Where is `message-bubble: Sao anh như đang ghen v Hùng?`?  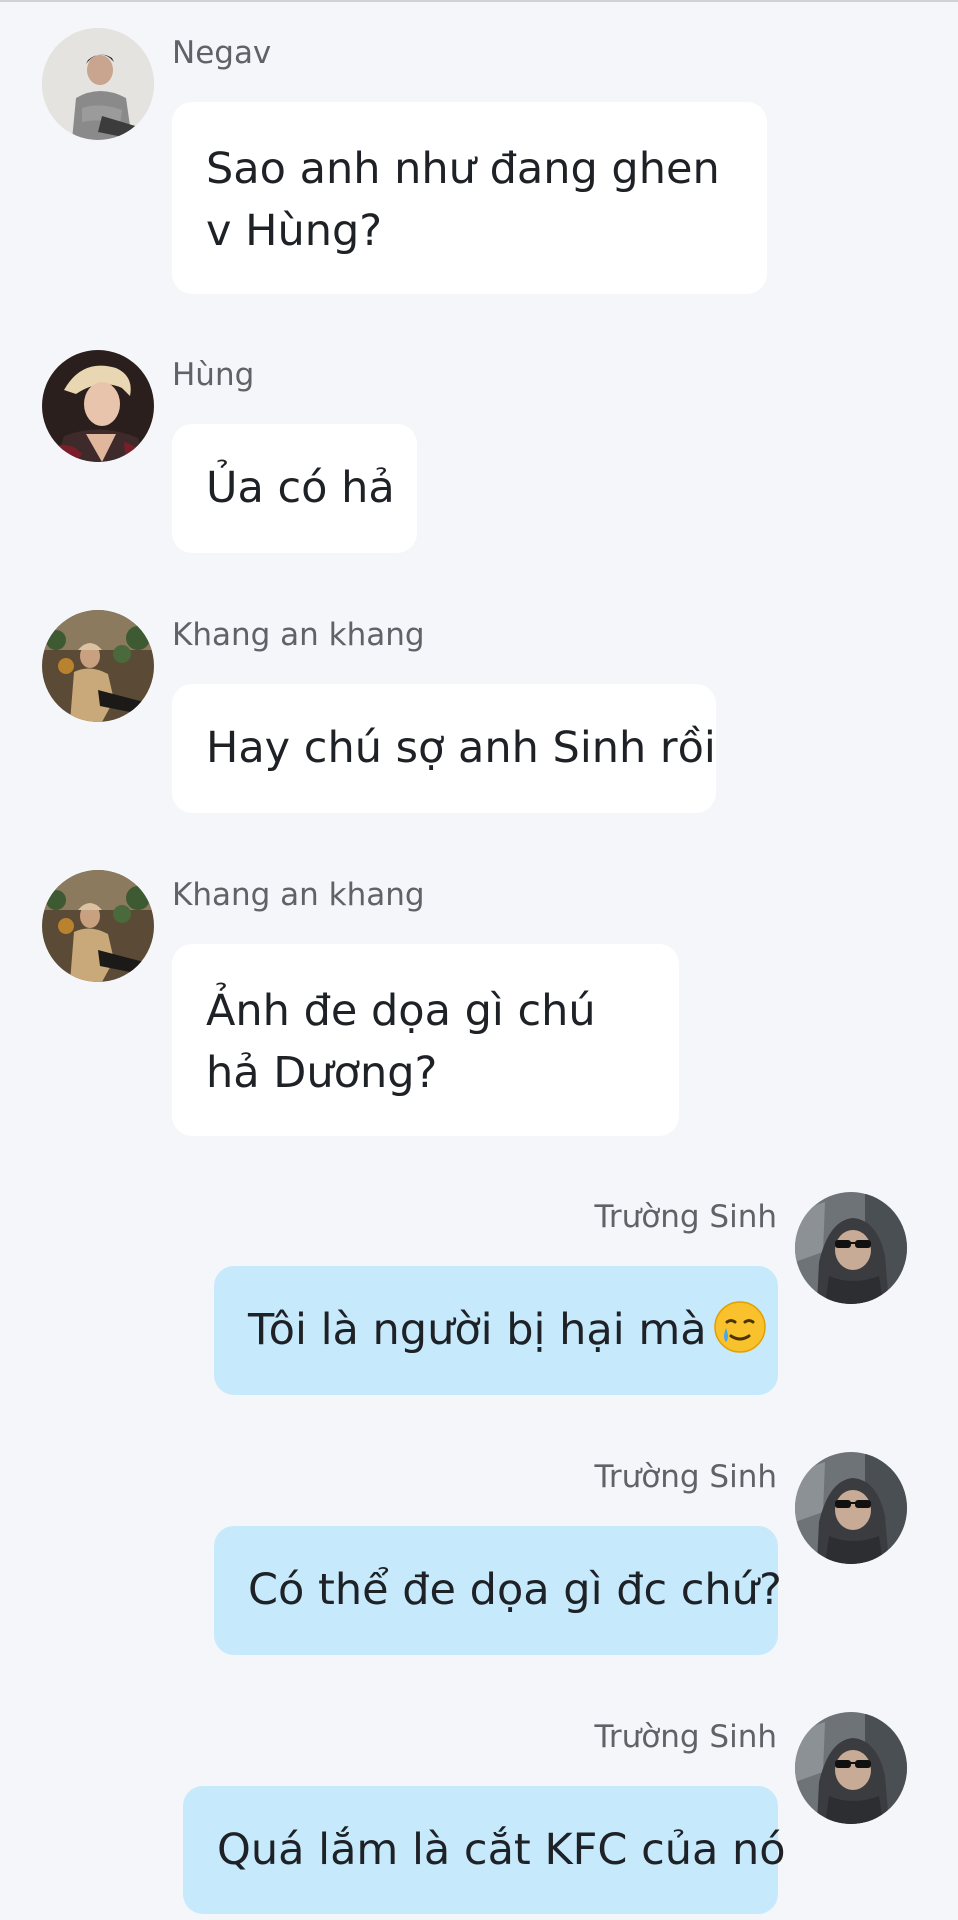 message-bubble: Sao anh như đang ghen v Hùng? is located at coordinates (469, 198).